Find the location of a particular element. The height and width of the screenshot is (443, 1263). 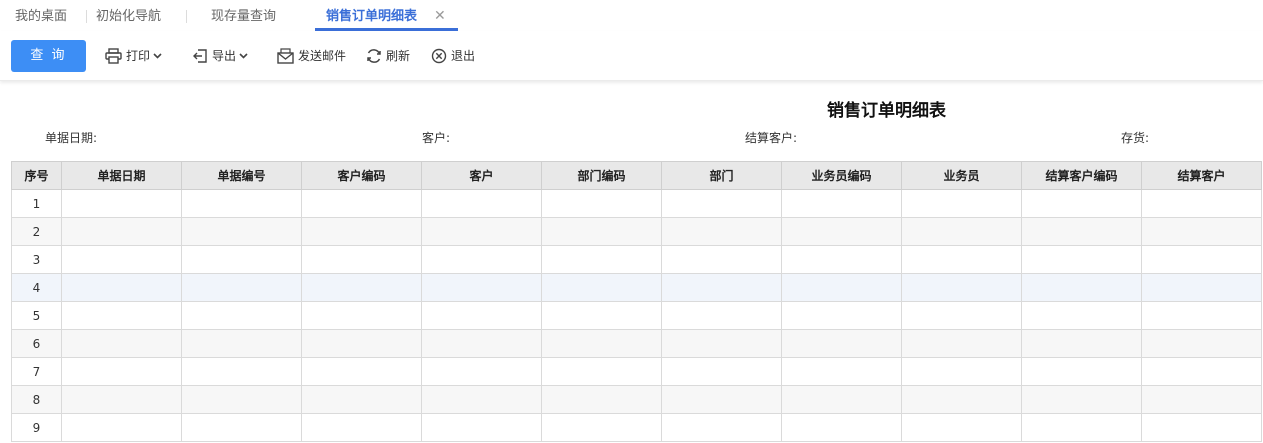

exit-button: 退出 is located at coordinates (453, 56).